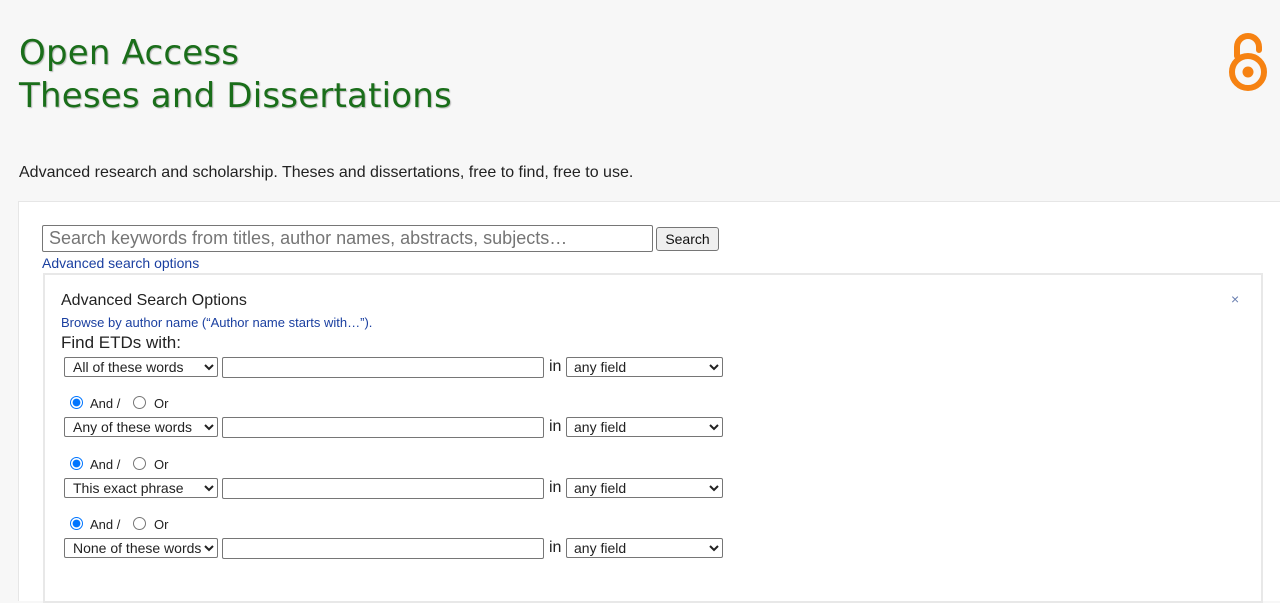 Image resolution: width=1280 pixels, height=603 pixels. What do you see at coordinates (141, 548) in the screenshot?
I see `match-type-select: None of these words` at bounding box center [141, 548].